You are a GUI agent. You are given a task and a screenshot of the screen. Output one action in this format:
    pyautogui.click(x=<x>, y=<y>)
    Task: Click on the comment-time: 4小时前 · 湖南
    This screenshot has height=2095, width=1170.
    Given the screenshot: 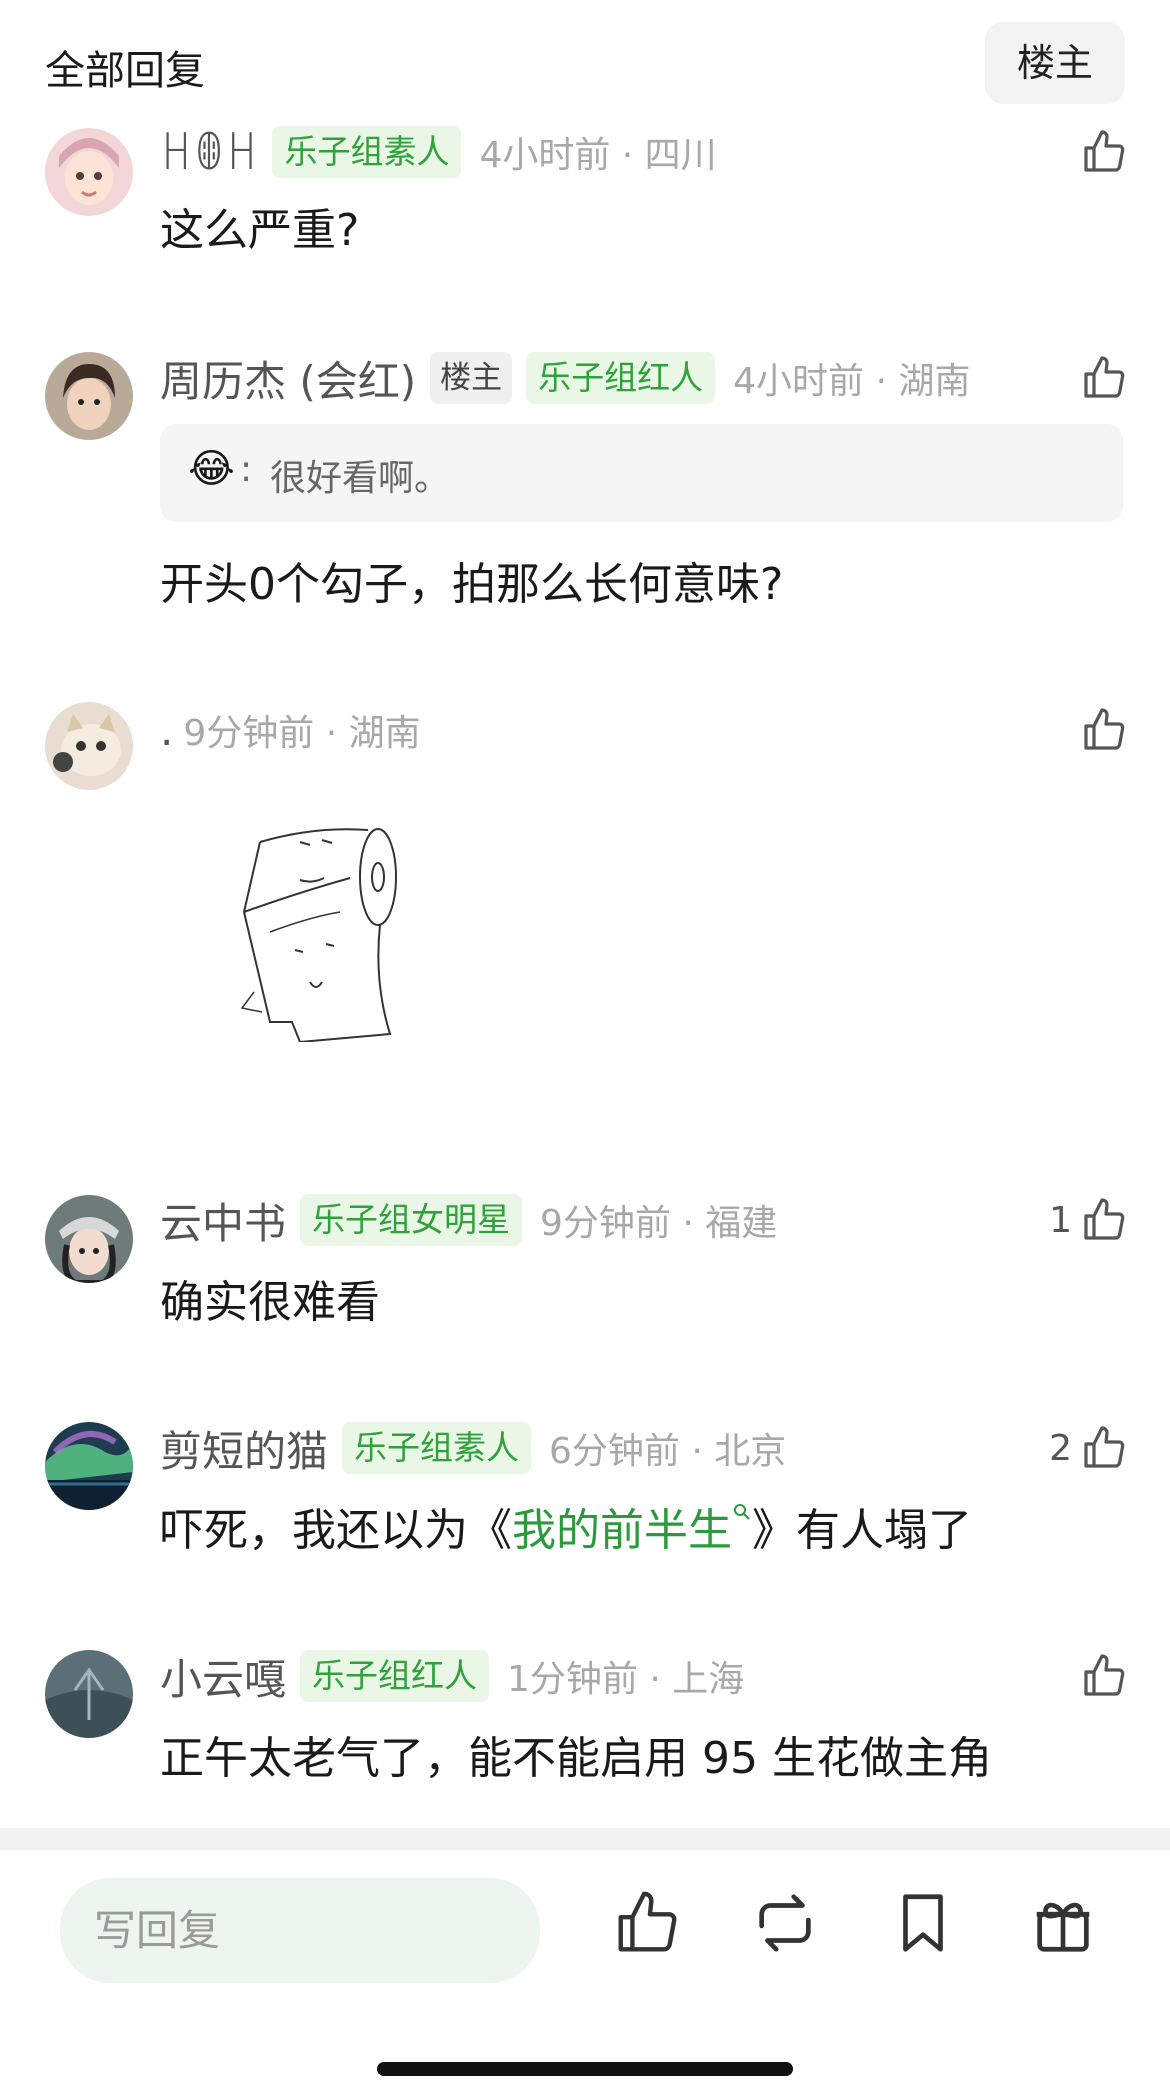 What is the action you would take?
    pyautogui.click(x=852, y=381)
    